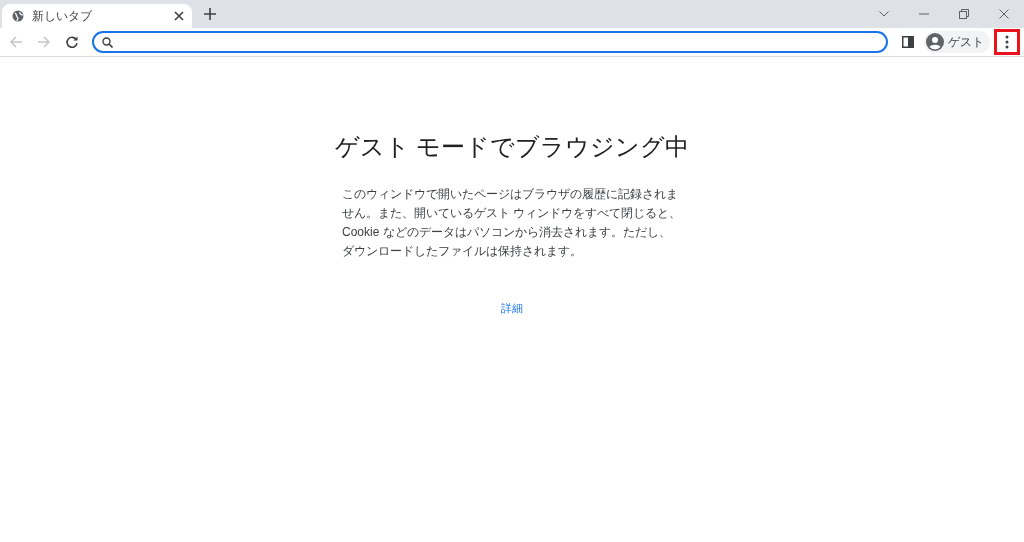 The width and height of the screenshot is (1024, 542). Describe the element at coordinates (62, 16) in the screenshot. I see `tab-title: 新しいタブ` at that location.